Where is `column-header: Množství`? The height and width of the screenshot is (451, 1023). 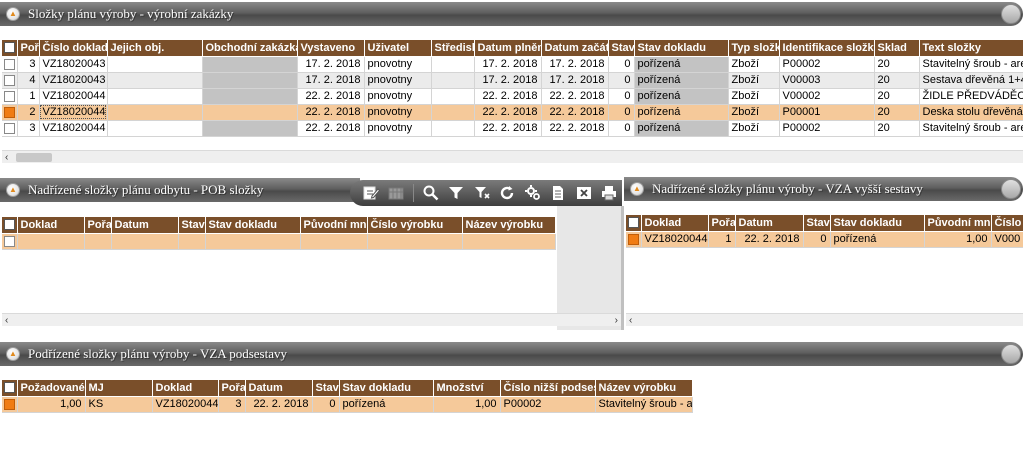 column-header: Množství is located at coordinates (467, 388).